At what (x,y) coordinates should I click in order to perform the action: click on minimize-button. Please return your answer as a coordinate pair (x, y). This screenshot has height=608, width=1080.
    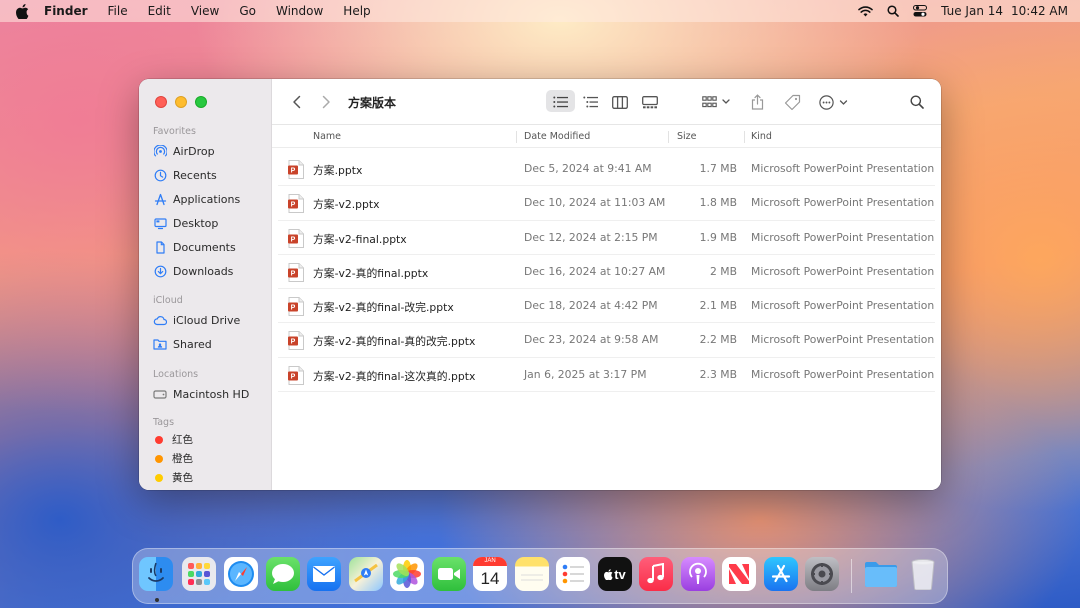
    Looking at the image, I should click on (181, 102).